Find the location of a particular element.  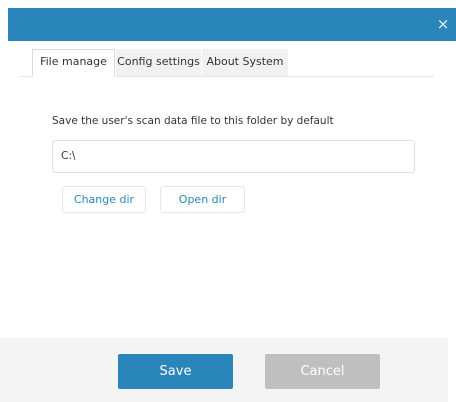

open-dir-button: Open dir is located at coordinates (202, 199).